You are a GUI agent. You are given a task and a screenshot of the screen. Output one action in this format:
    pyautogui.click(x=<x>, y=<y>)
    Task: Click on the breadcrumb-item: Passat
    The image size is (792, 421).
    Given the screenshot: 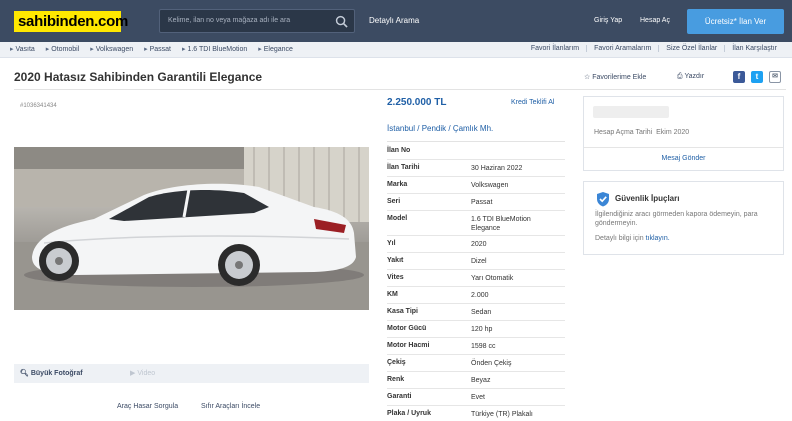 What is the action you would take?
    pyautogui.click(x=157, y=49)
    